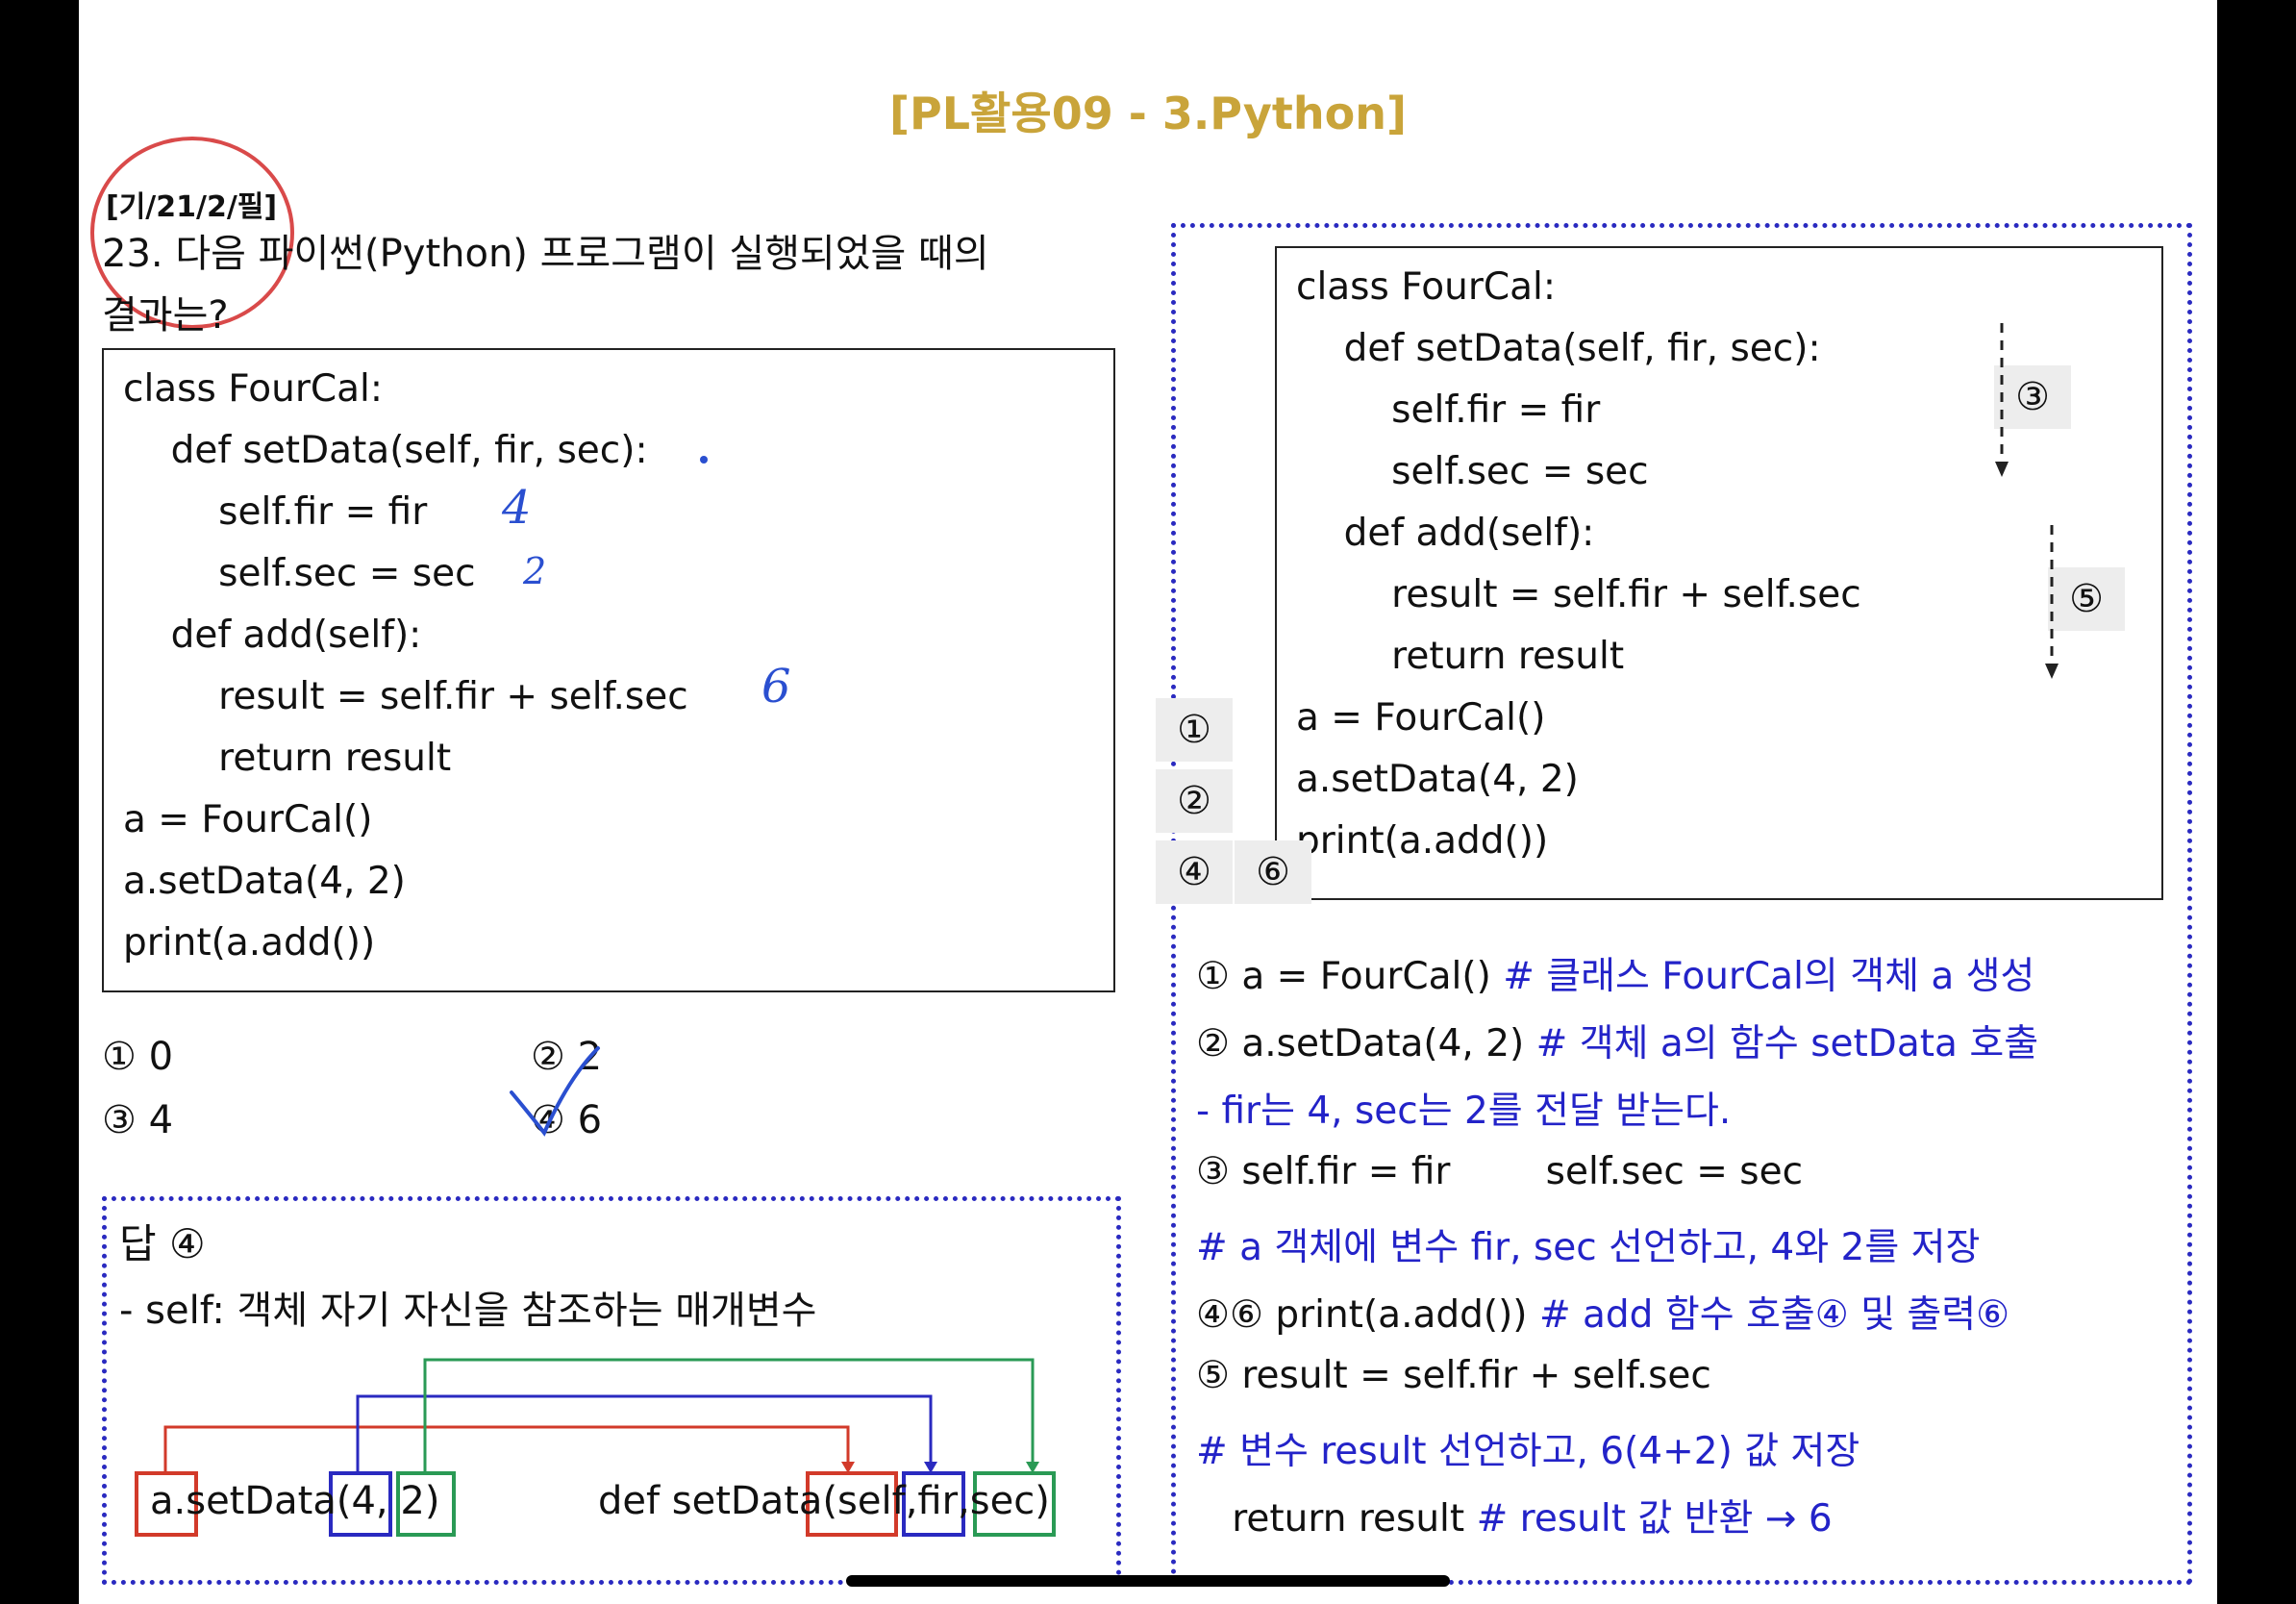 The height and width of the screenshot is (1604, 2296). I want to click on option-3: ③ 4, so click(137, 1120).